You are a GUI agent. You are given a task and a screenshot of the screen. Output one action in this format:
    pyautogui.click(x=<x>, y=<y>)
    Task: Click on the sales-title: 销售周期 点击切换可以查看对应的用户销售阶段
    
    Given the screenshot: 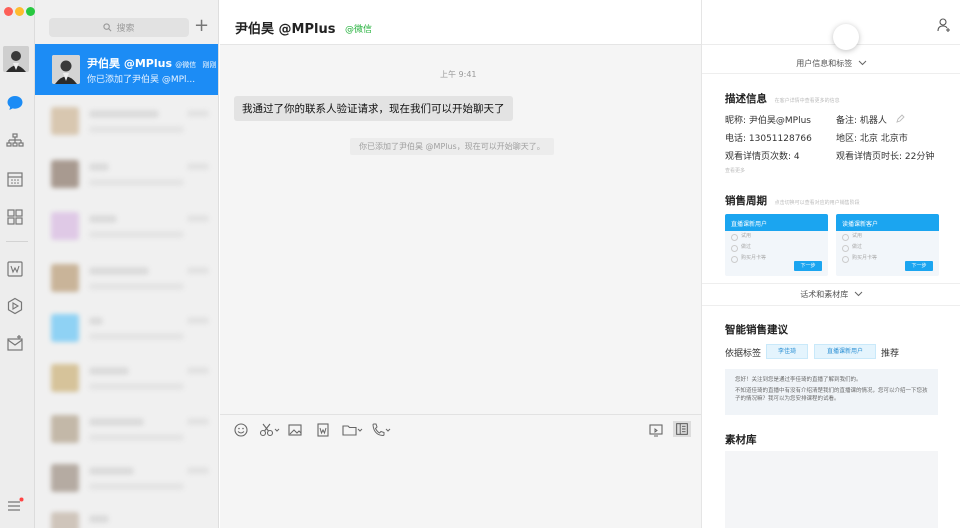 What is the action you would take?
    pyautogui.click(x=792, y=200)
    